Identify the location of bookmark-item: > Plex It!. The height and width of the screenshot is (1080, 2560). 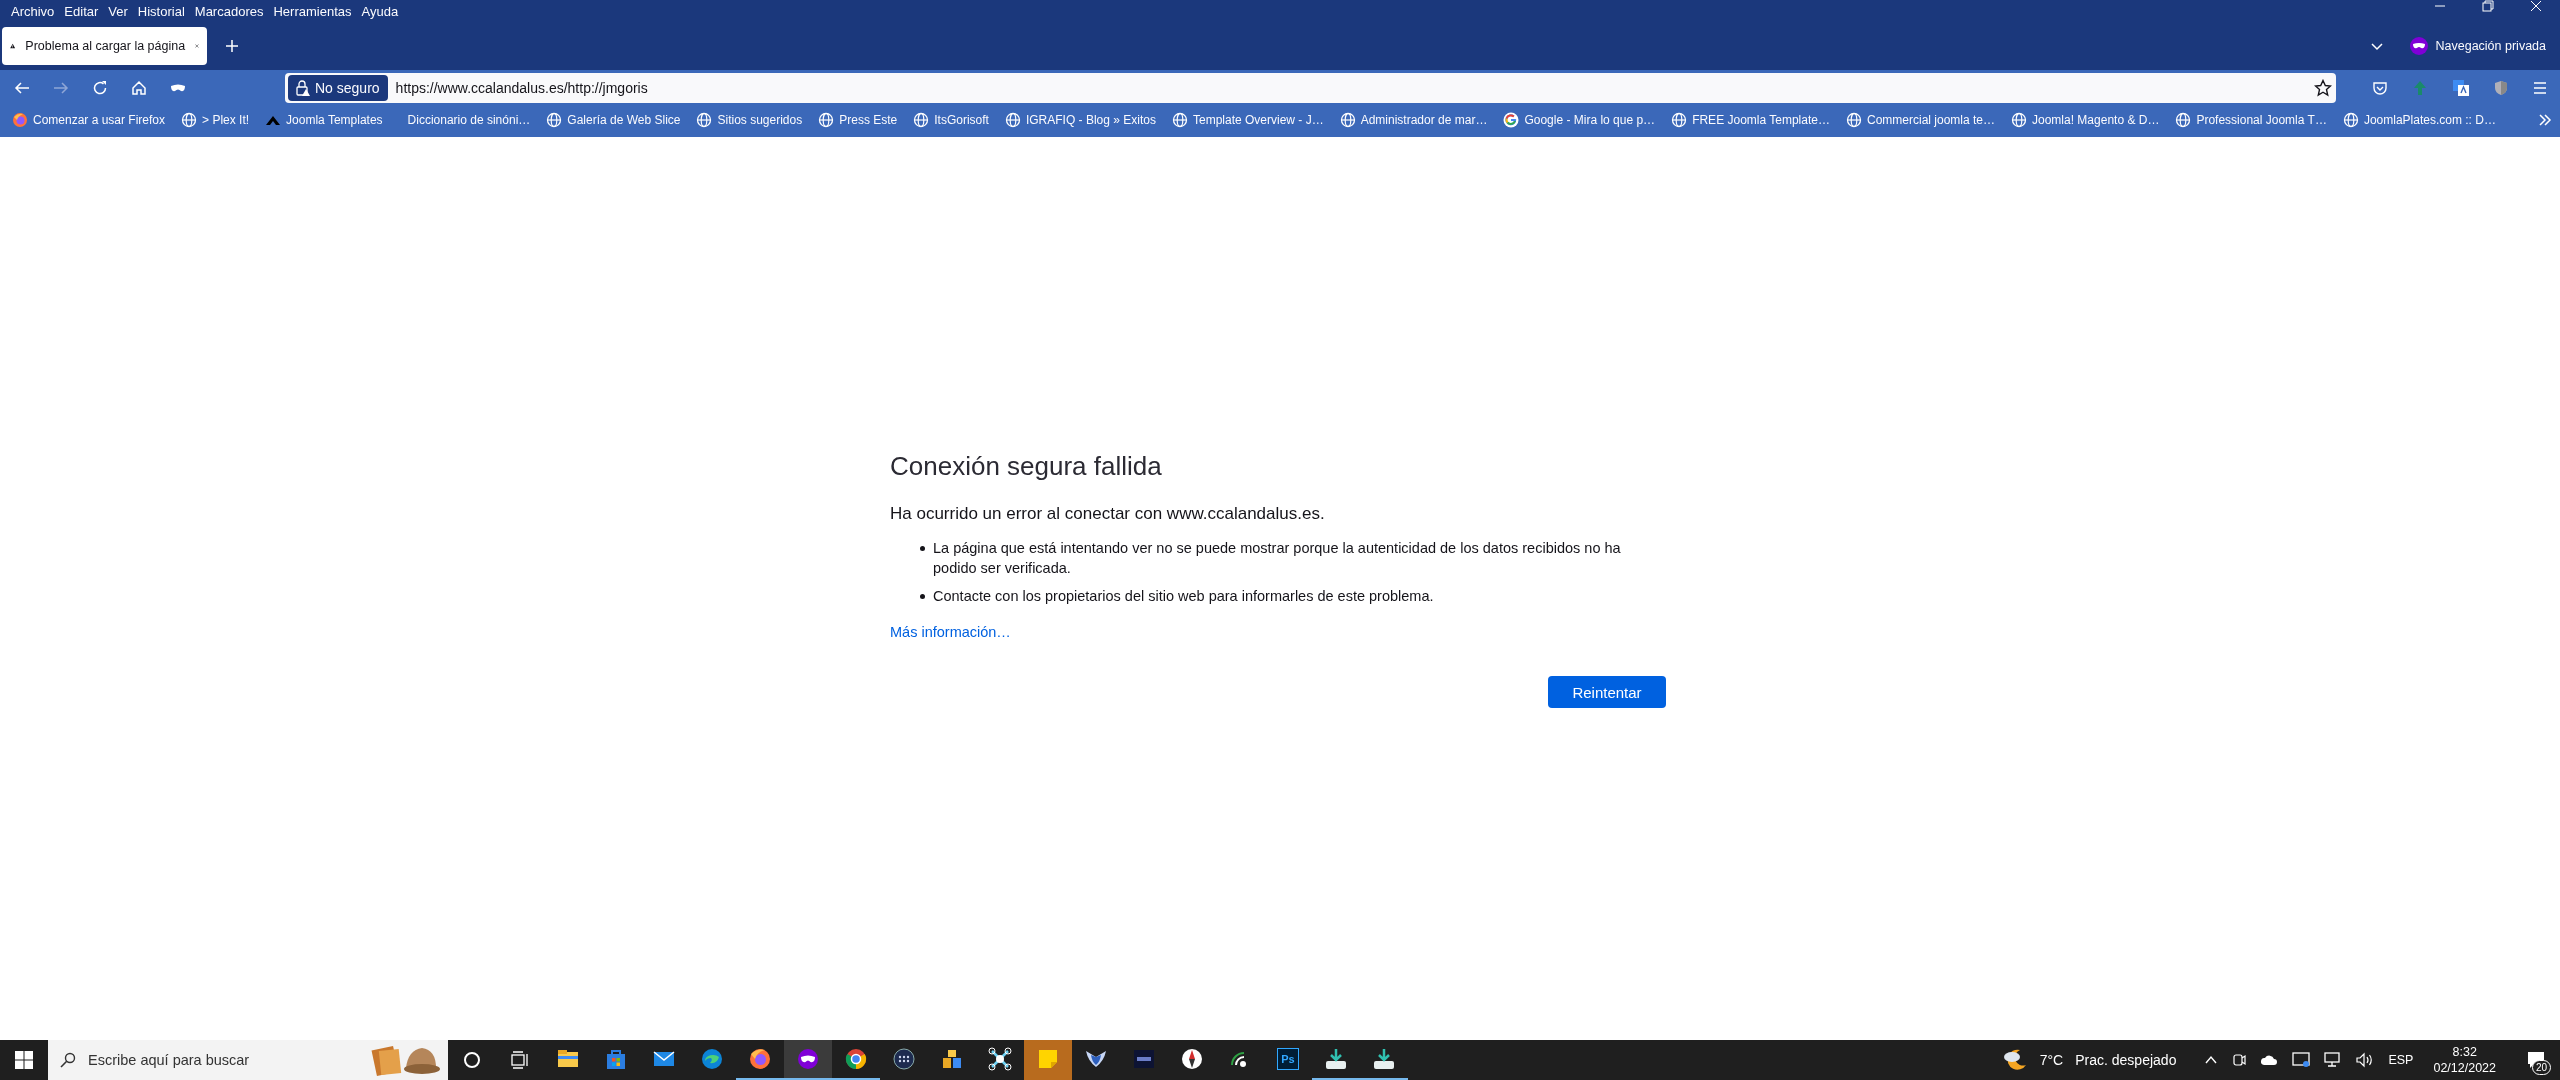
(215, 120).